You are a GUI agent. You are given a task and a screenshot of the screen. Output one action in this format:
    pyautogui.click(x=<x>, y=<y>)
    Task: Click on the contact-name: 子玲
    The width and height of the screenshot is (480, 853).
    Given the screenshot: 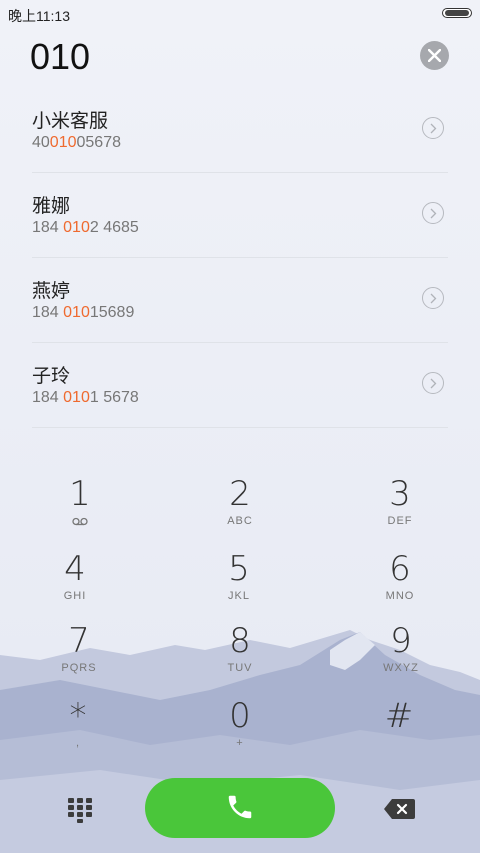 What is the action you would take?
    pyautogui.click(x=51, y=376)
    